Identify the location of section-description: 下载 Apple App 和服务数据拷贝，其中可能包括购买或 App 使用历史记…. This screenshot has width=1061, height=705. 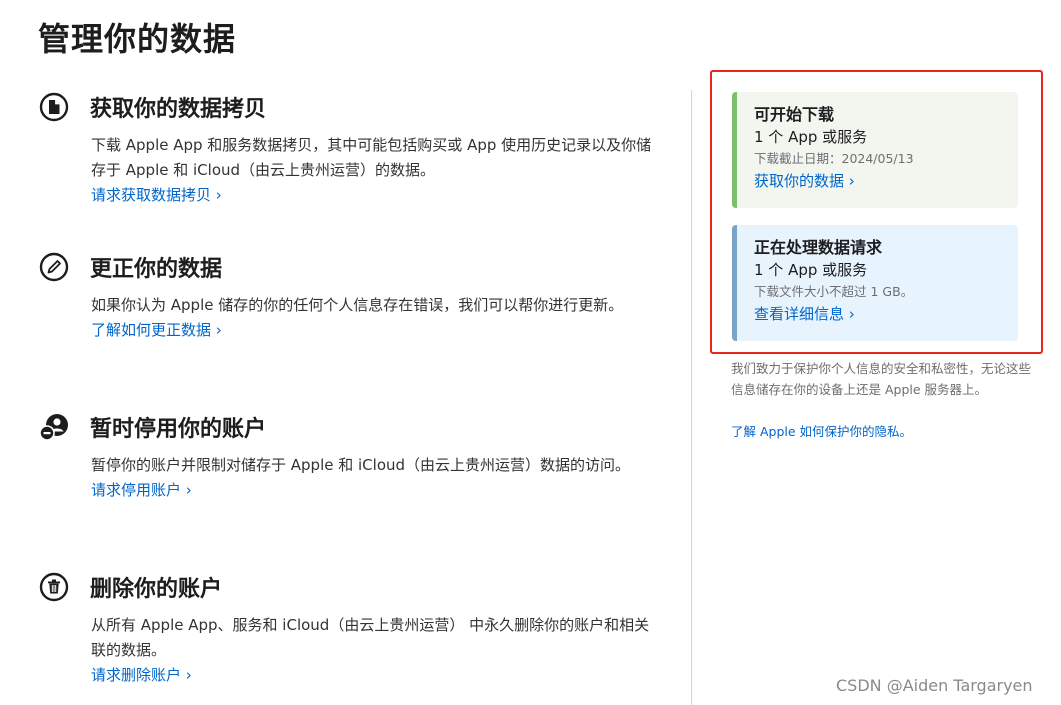
(371, 157).